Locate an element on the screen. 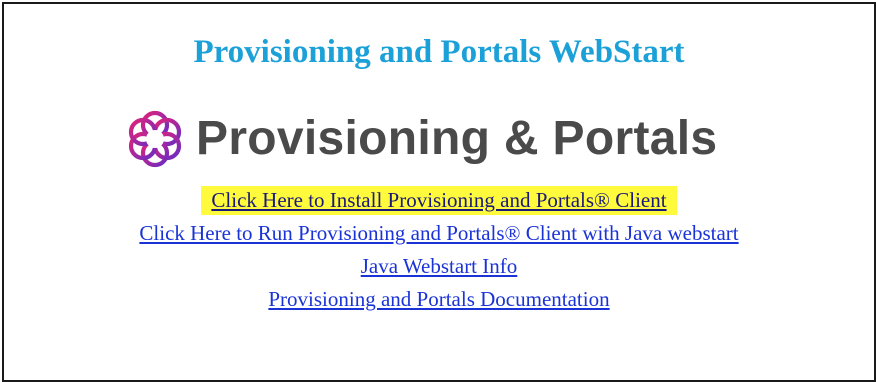  brand-logo: Provisioning & Portals is located at coordinates (419, 139).